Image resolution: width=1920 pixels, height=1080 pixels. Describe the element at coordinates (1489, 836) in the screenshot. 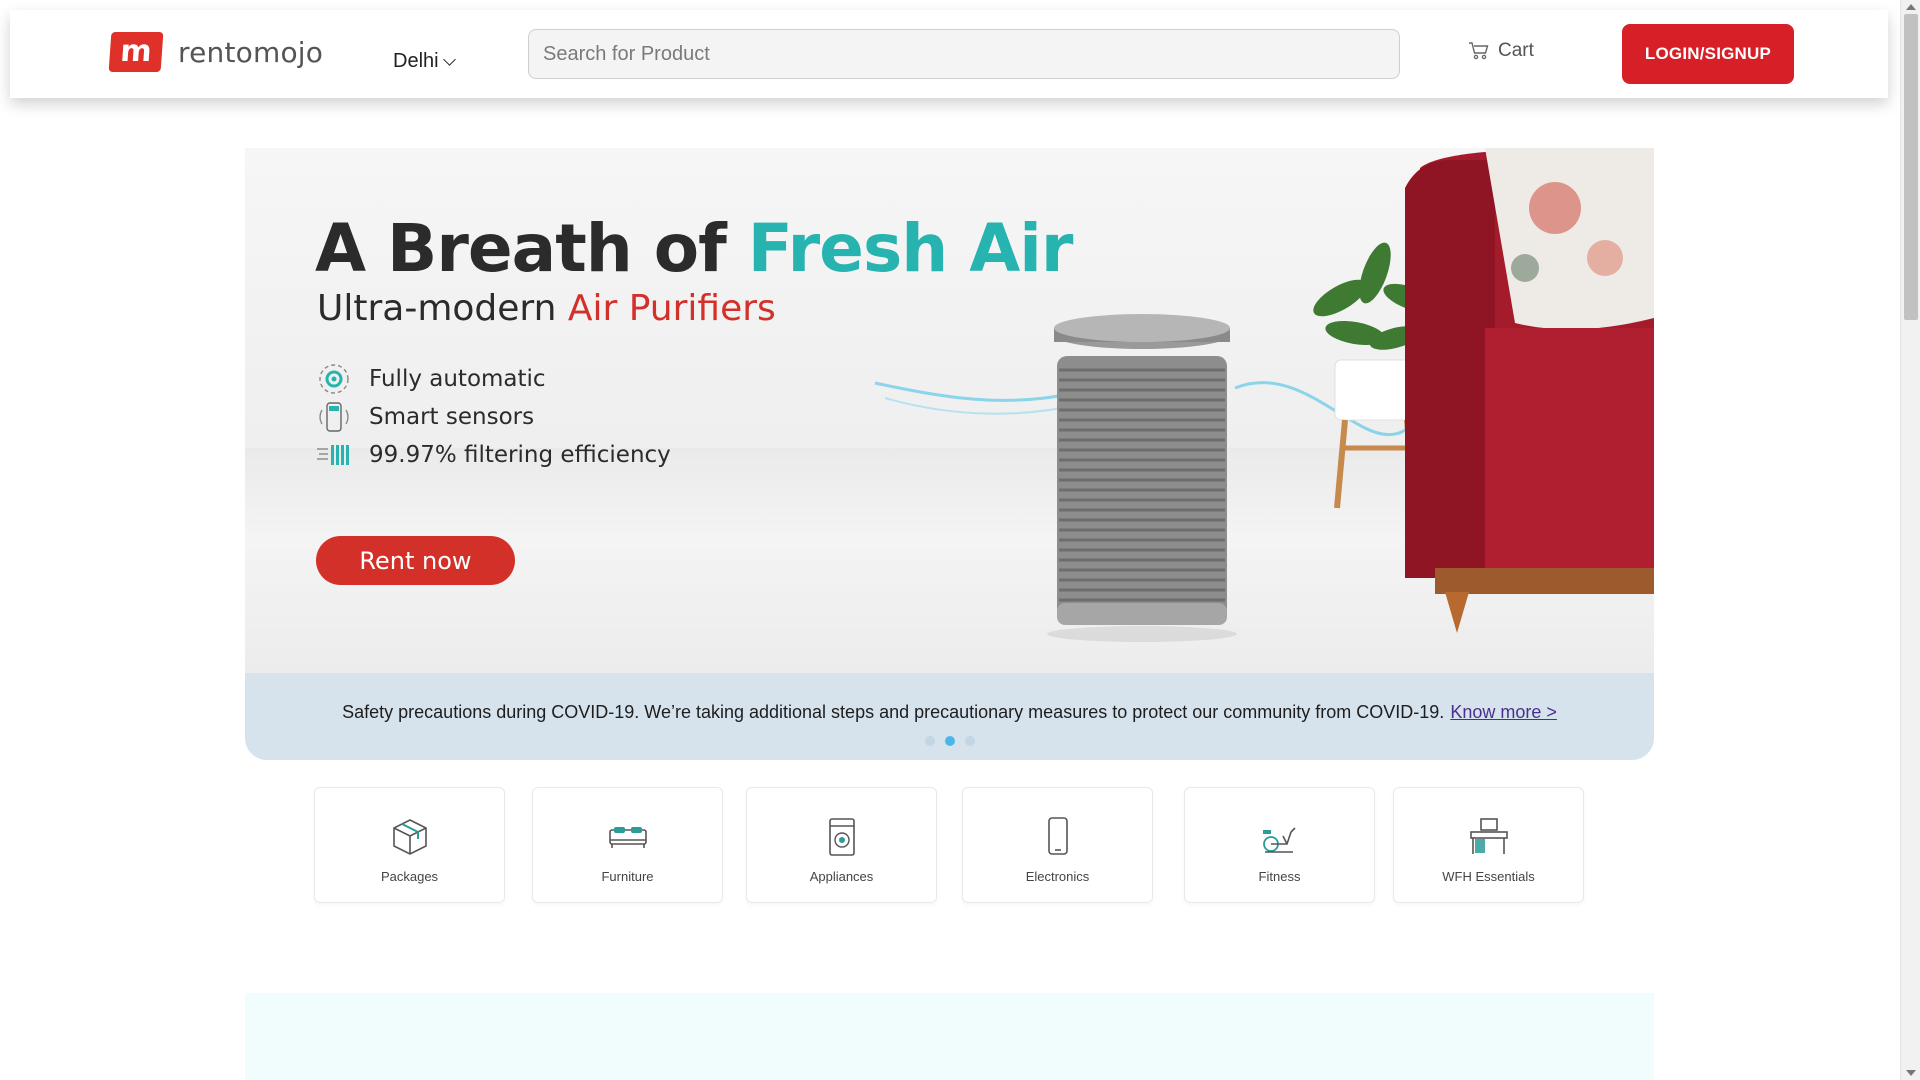

I see `desk-chair-icon` at that location.